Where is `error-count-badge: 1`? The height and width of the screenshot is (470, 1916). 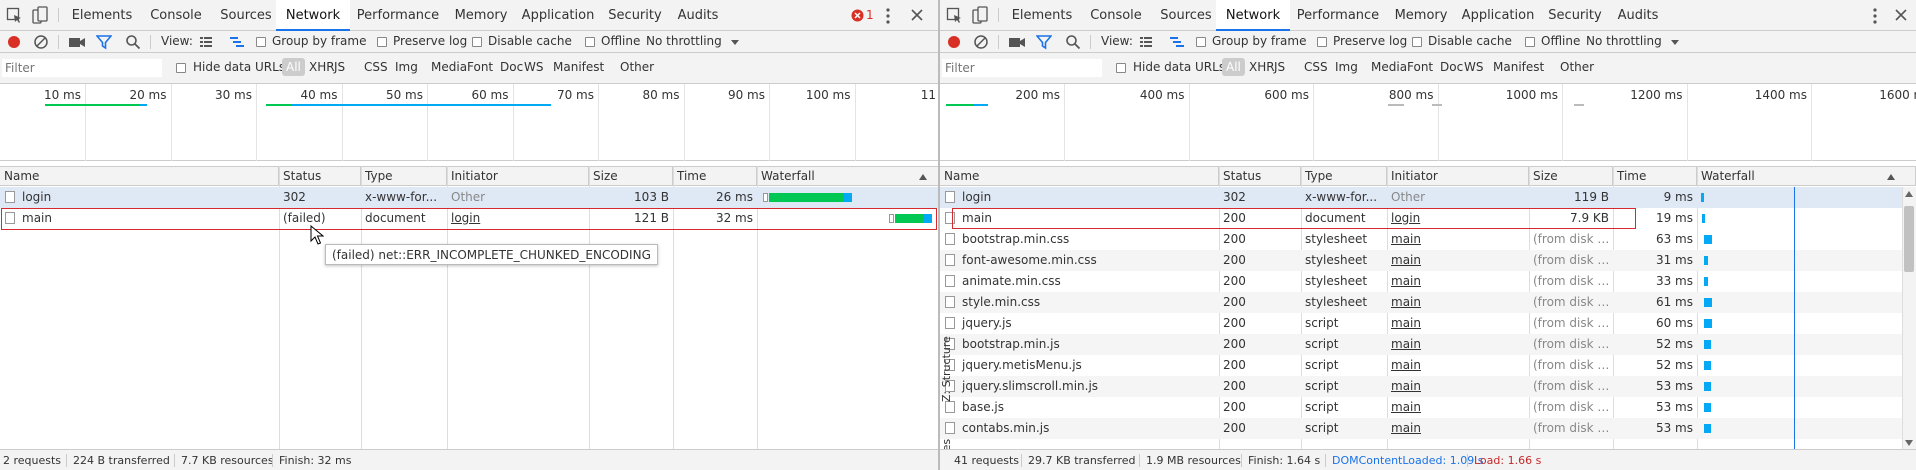 error-count-badge: 1 is located at coordinates (862, 15).